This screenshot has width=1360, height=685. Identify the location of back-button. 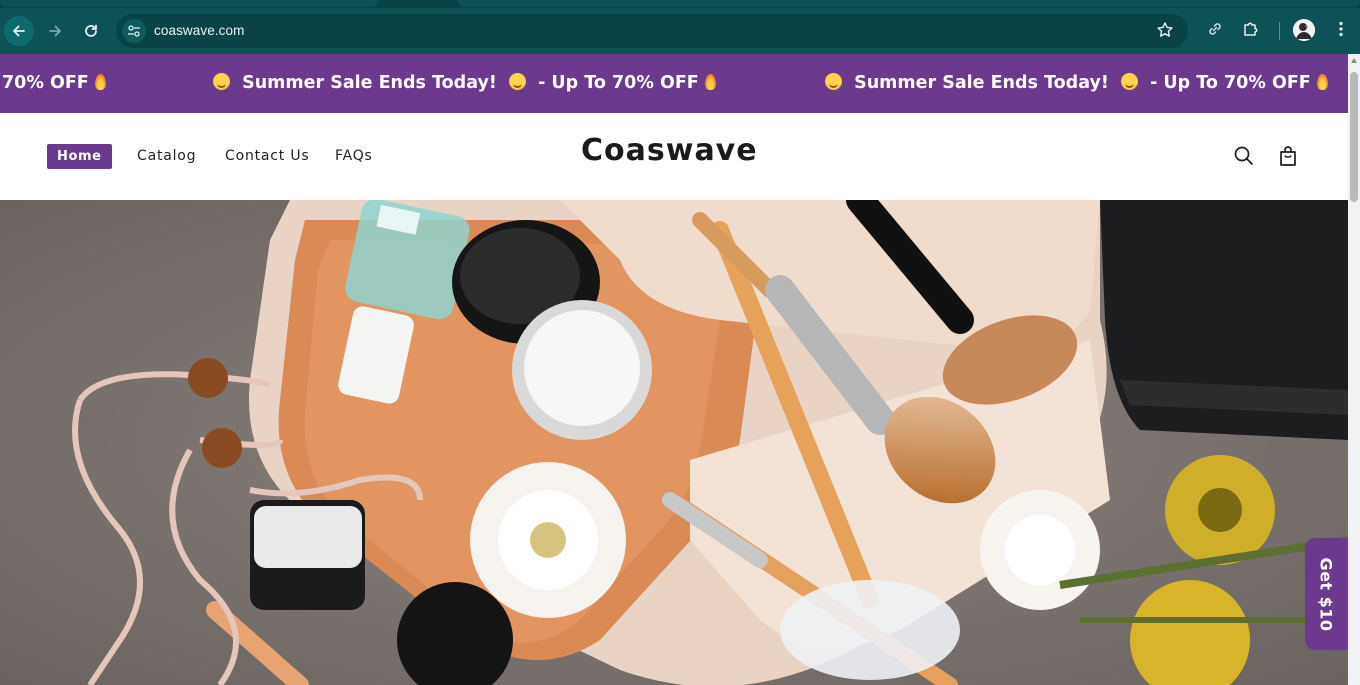
(19, 31).